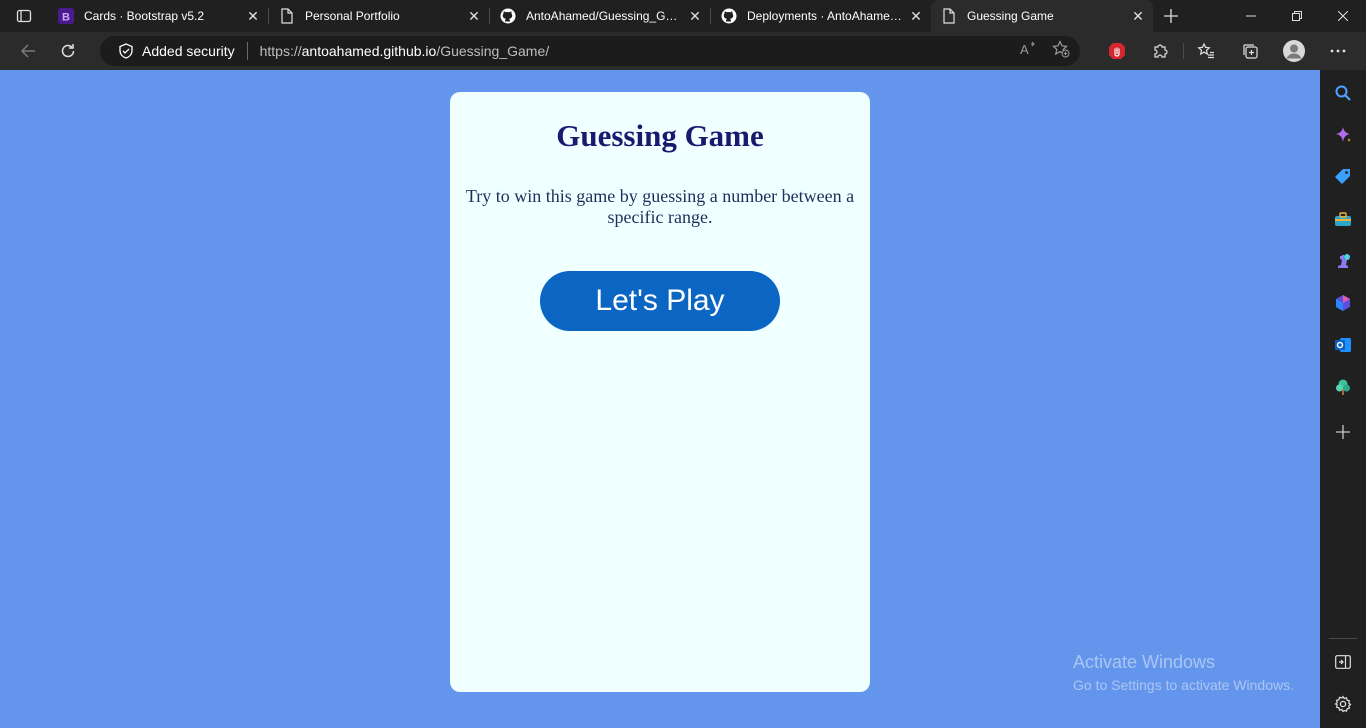  What do you see at coordinates (1045, 51) in the screenshot?
I see `address-bar-actions: A` at bounding box center [1045, 51].